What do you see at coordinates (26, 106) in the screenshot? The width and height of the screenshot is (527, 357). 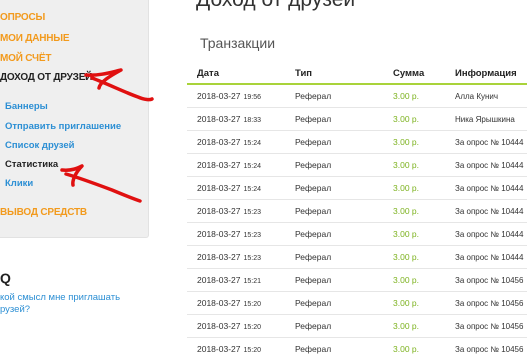 I see `submenu-item-banners: Баннеры` at bounding box center [26, 106].